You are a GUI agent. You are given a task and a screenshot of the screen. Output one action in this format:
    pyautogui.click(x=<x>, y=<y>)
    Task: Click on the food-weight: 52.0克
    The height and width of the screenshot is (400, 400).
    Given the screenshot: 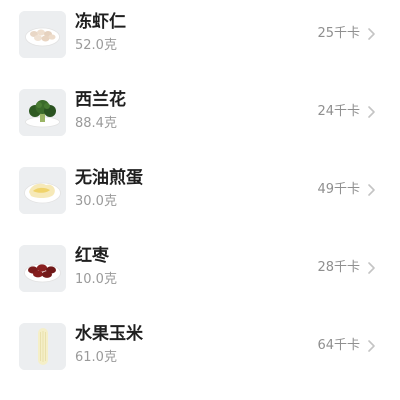 What is the action you would take?
    pyautogui.click(x=96, y=45)
    